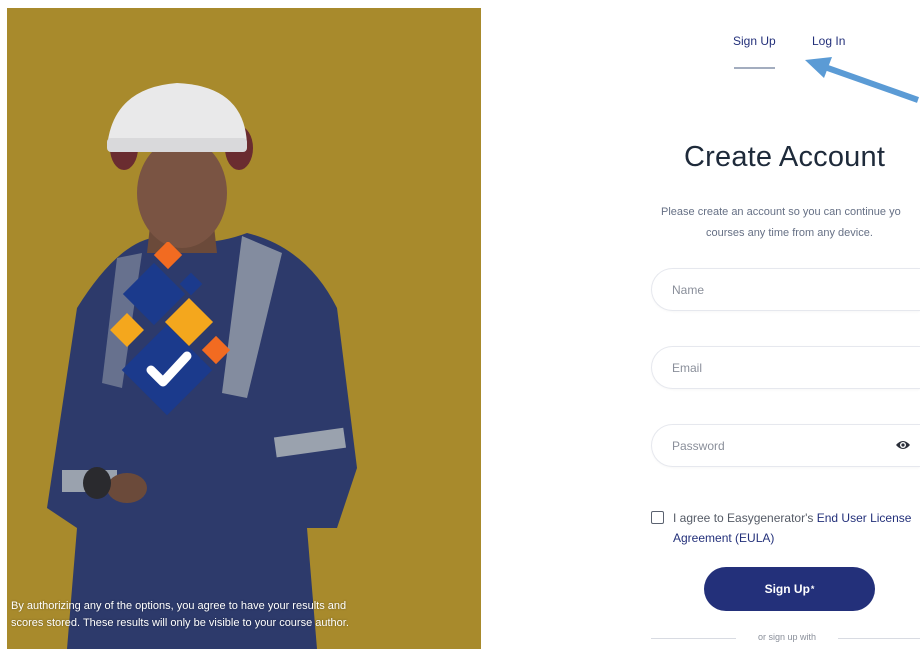 This screenshot has height=649, width=920. I want to click on password-input, so click(787, 445).